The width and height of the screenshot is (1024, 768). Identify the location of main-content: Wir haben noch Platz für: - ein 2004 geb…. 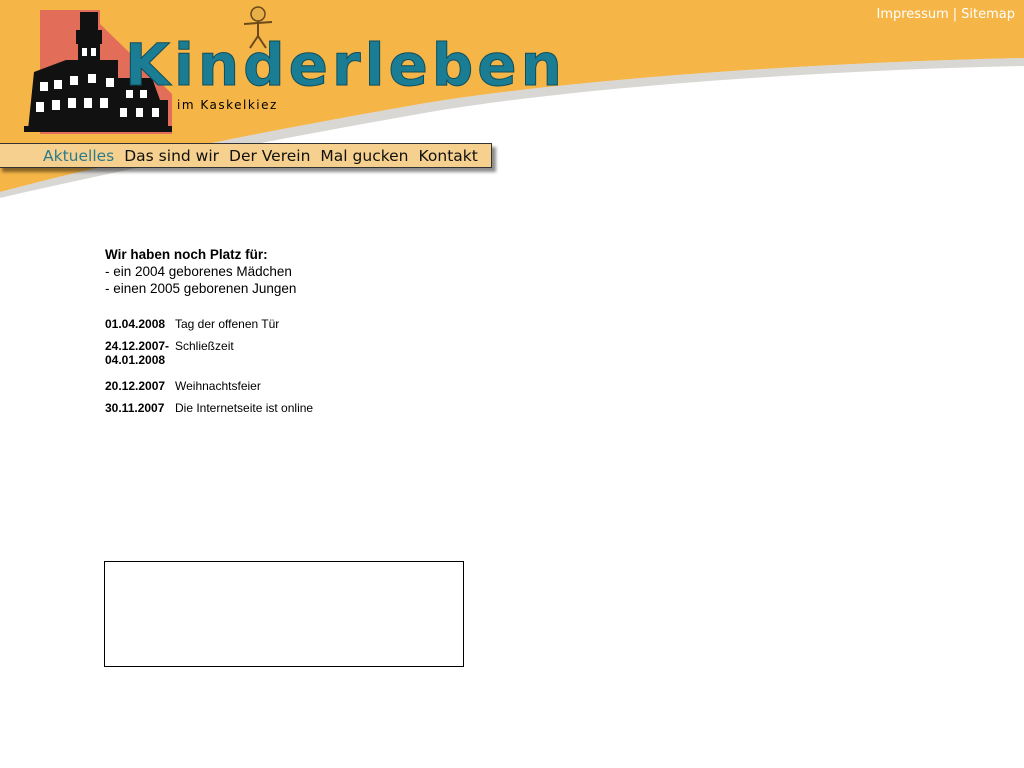
(305, 334).